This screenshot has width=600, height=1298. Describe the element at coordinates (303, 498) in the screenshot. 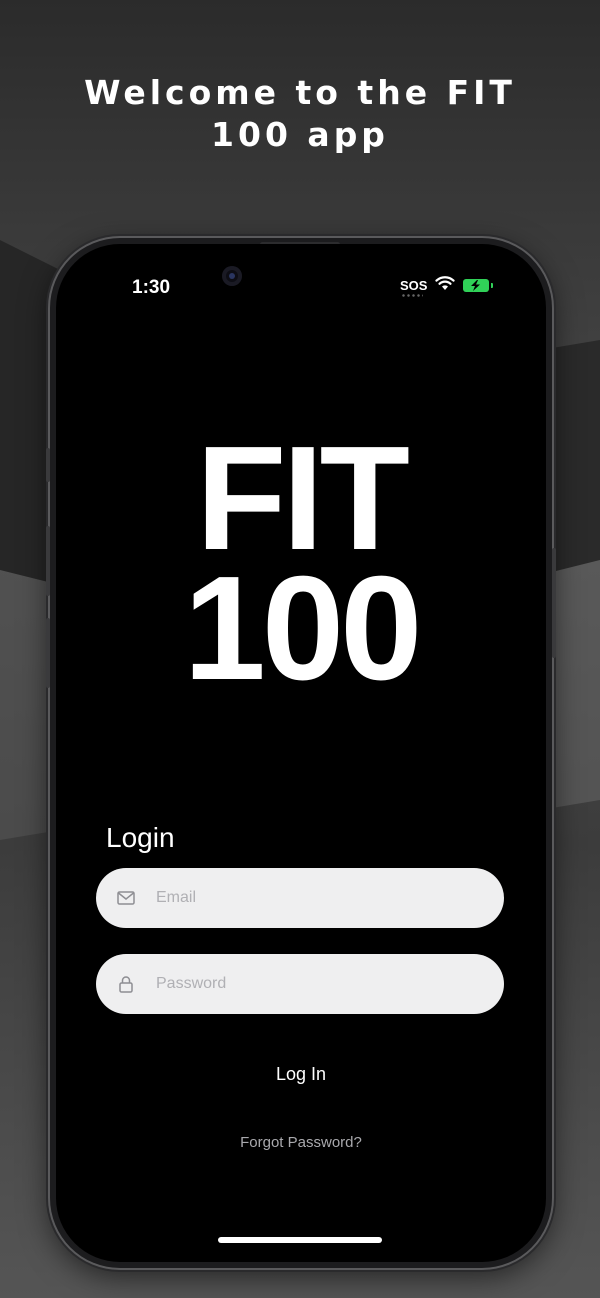

I see `logo-line-1: FIT` at that location.